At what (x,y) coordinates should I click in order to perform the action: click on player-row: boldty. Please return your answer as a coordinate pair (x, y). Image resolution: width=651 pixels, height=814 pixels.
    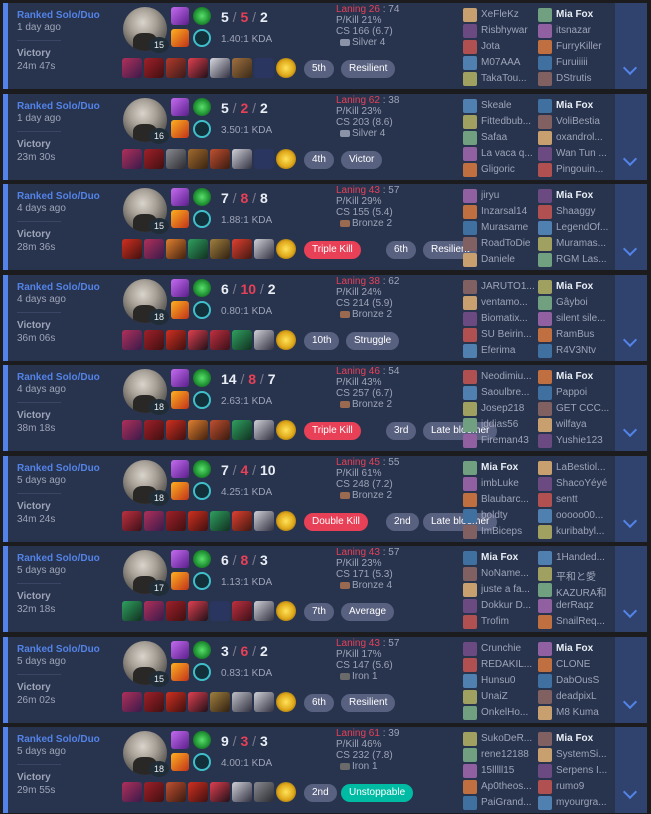
    Looking at the image, I should click on (500, 516).